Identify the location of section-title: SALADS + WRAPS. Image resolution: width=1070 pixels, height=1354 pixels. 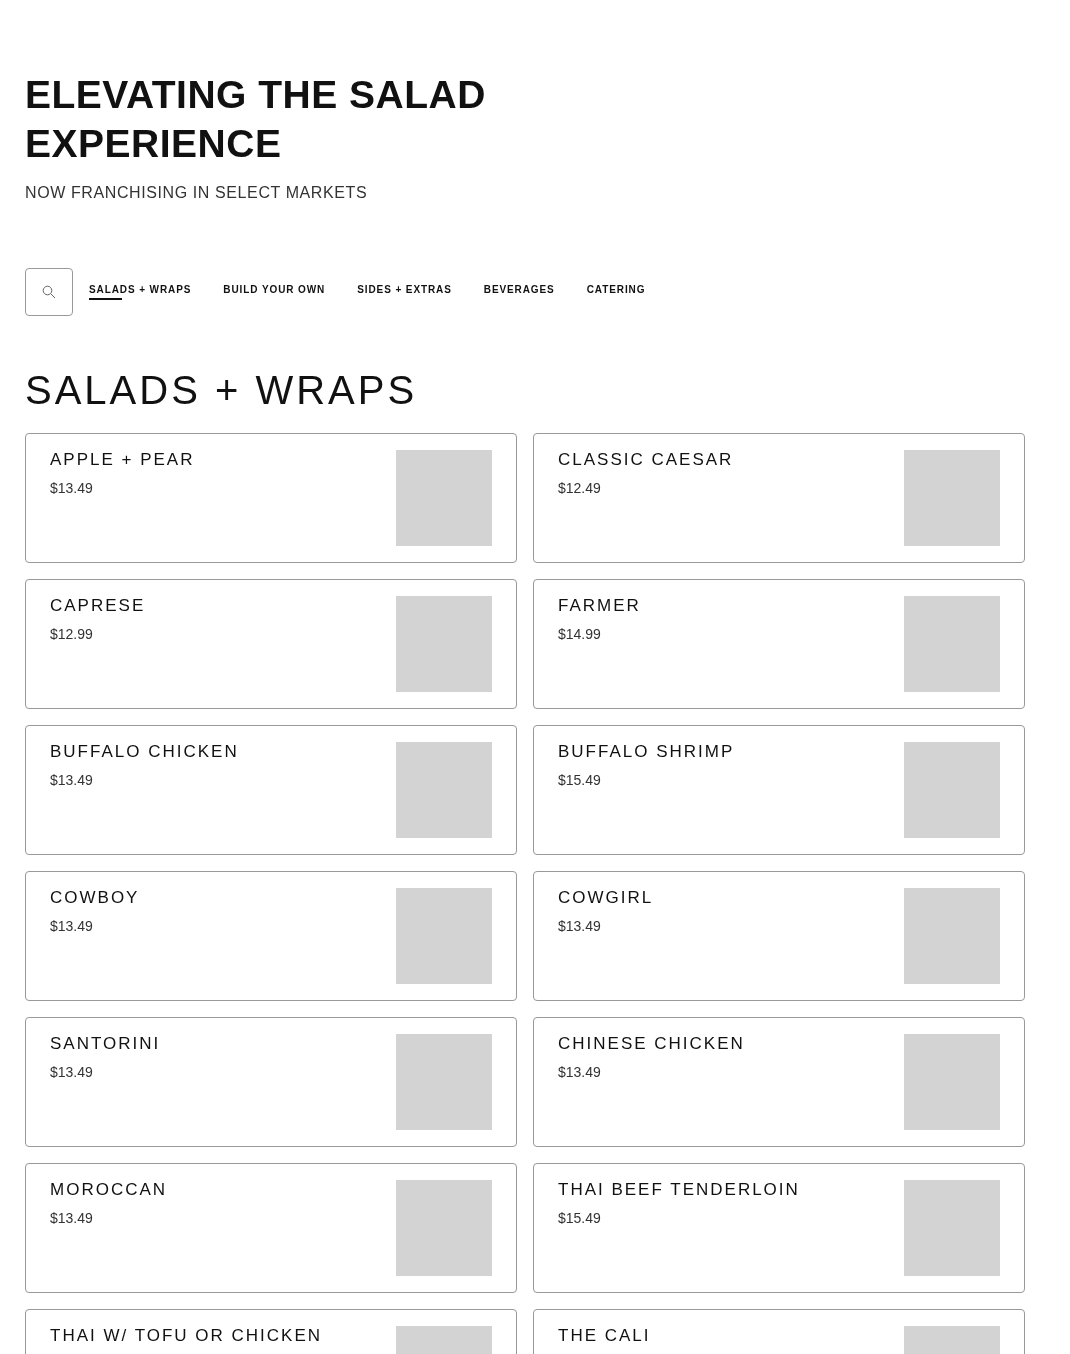
(222, 390).